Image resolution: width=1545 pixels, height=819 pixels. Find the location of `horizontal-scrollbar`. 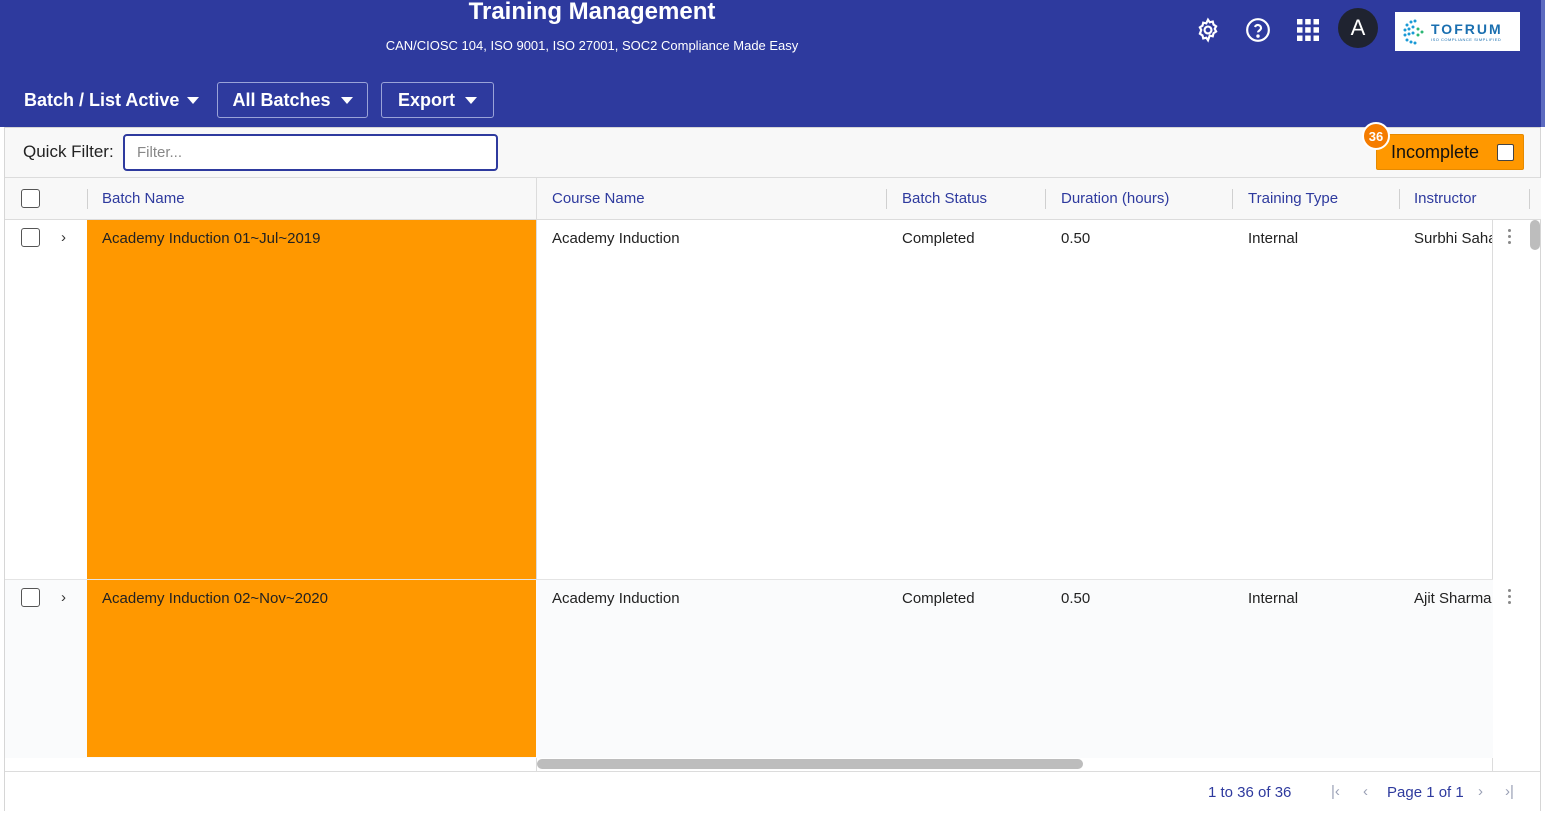

horizontal-scrollbar is located at coordinates (1014, 764).